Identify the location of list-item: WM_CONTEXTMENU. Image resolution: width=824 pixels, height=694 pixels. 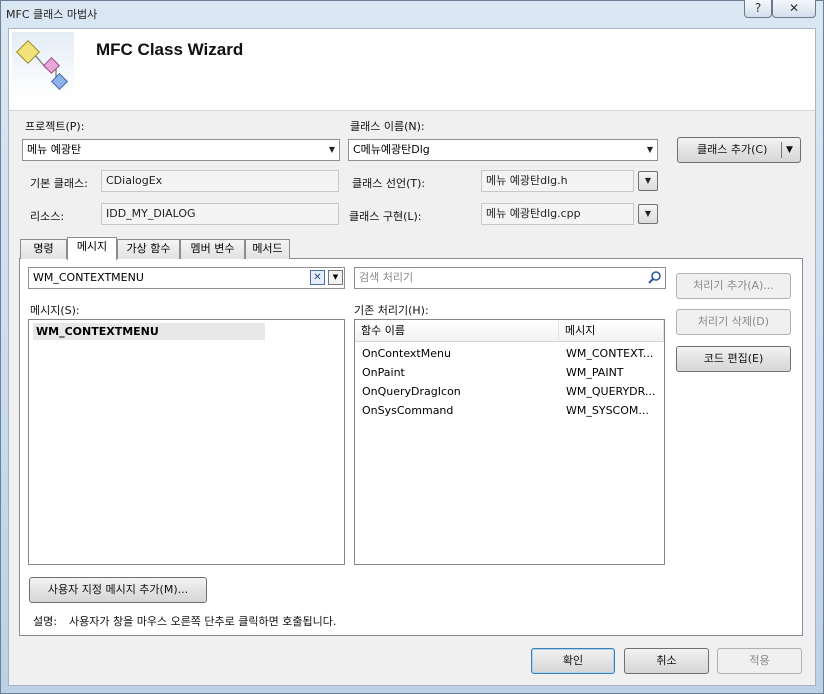
(149, 331).